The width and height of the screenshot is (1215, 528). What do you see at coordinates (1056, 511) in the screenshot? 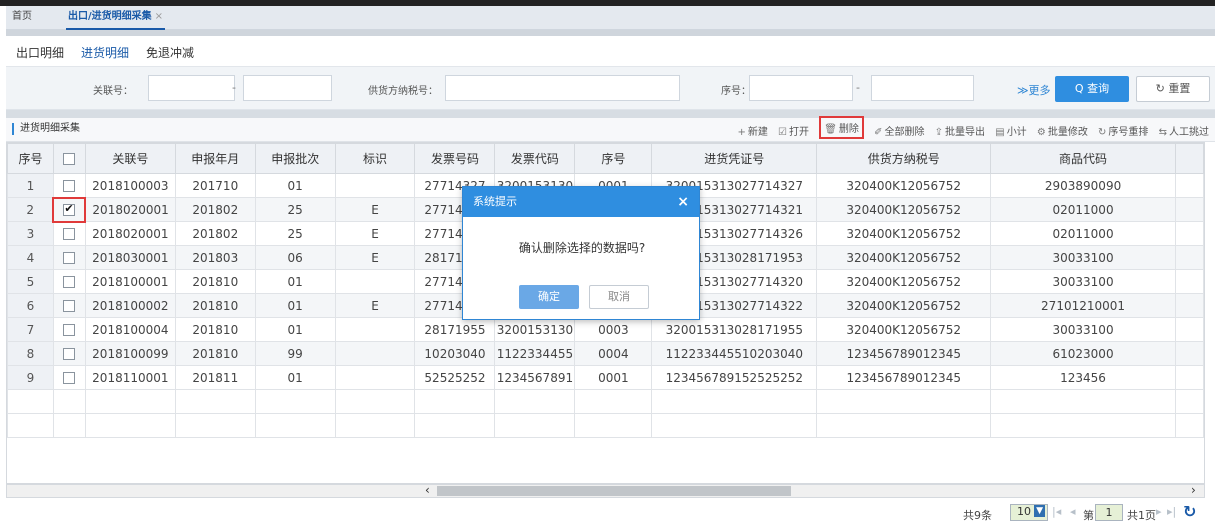
I see `first-page-icon: |◂` at bounding box center [1056, 511].